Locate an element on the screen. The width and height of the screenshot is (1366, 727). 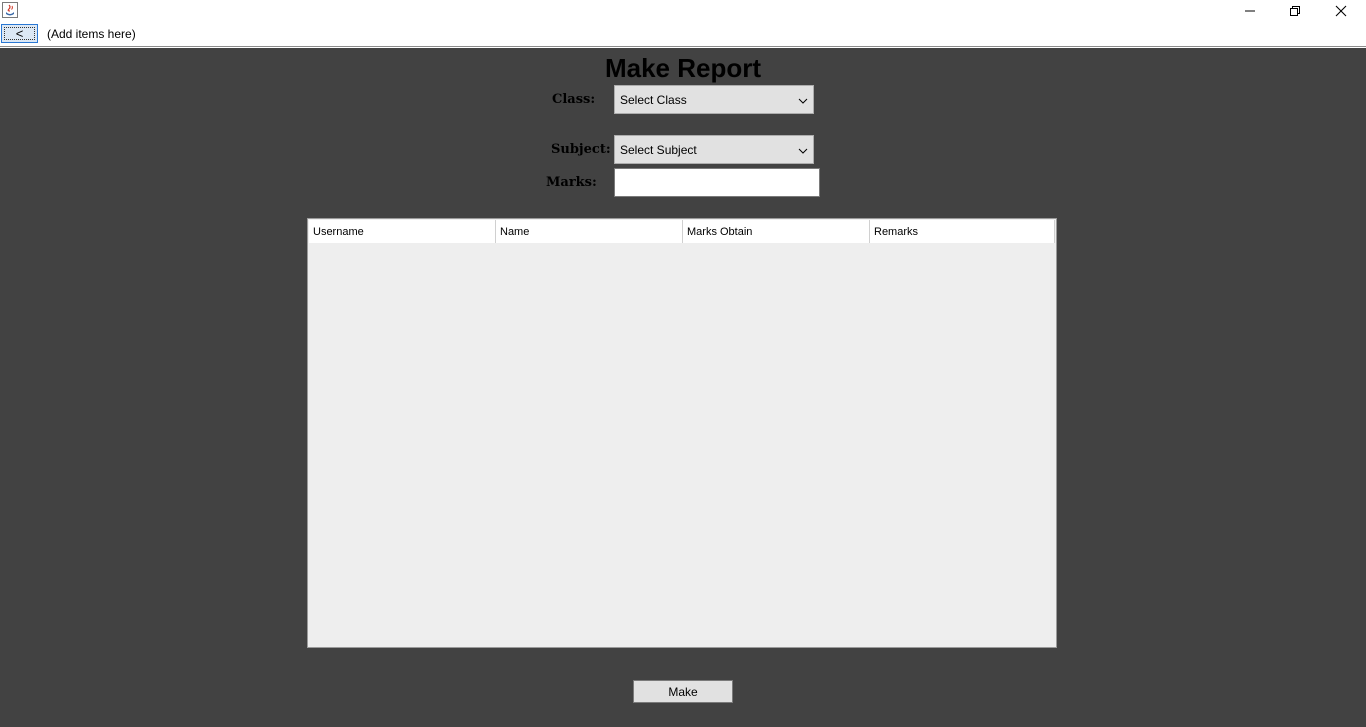
column-header-username: Username is located at coordinates (402, 231).